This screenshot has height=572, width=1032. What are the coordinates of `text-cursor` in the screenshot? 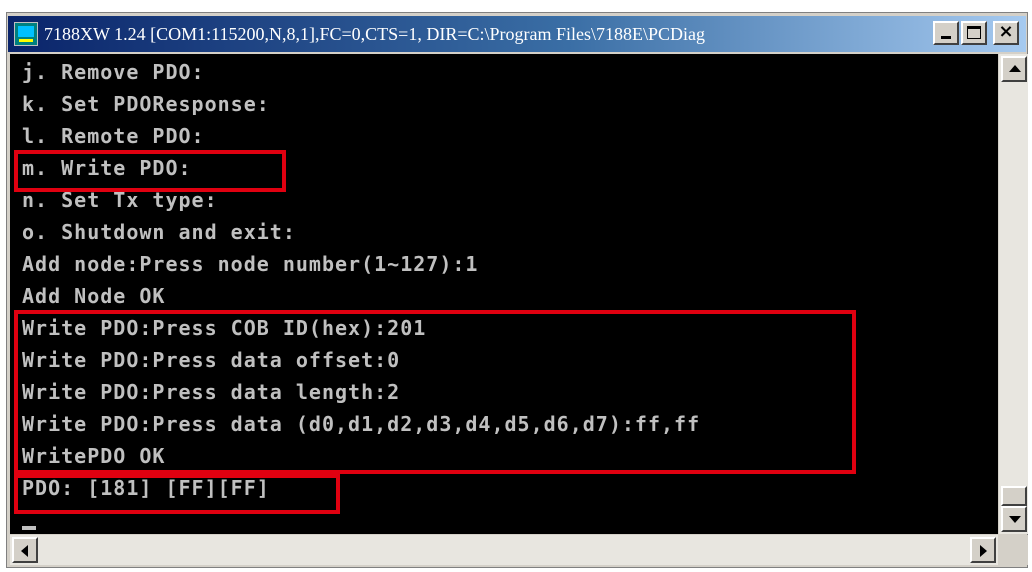 It's located at (29, 528).